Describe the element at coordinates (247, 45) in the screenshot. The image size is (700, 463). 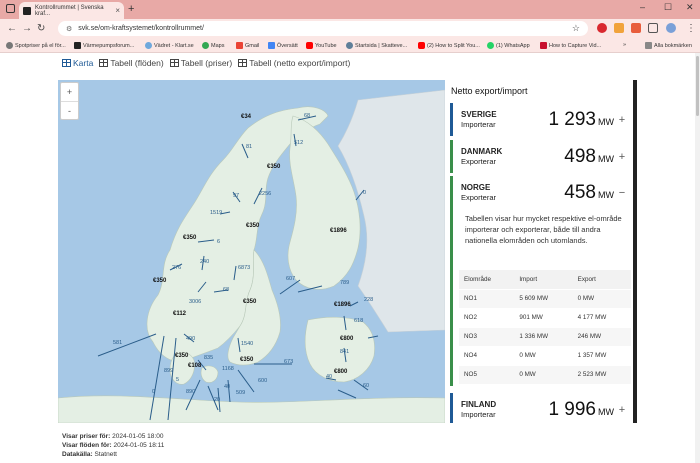
I see `bookmark-item: Gmail` at that location.